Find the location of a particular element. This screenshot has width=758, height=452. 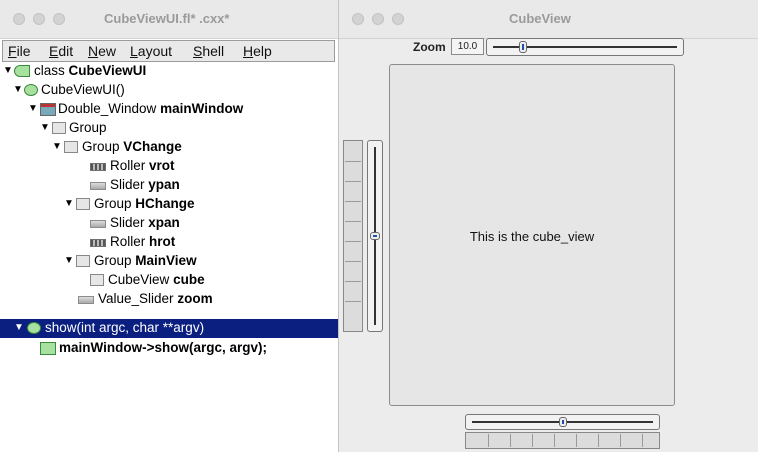

xpan-slider is located at coordinates (562, 422).